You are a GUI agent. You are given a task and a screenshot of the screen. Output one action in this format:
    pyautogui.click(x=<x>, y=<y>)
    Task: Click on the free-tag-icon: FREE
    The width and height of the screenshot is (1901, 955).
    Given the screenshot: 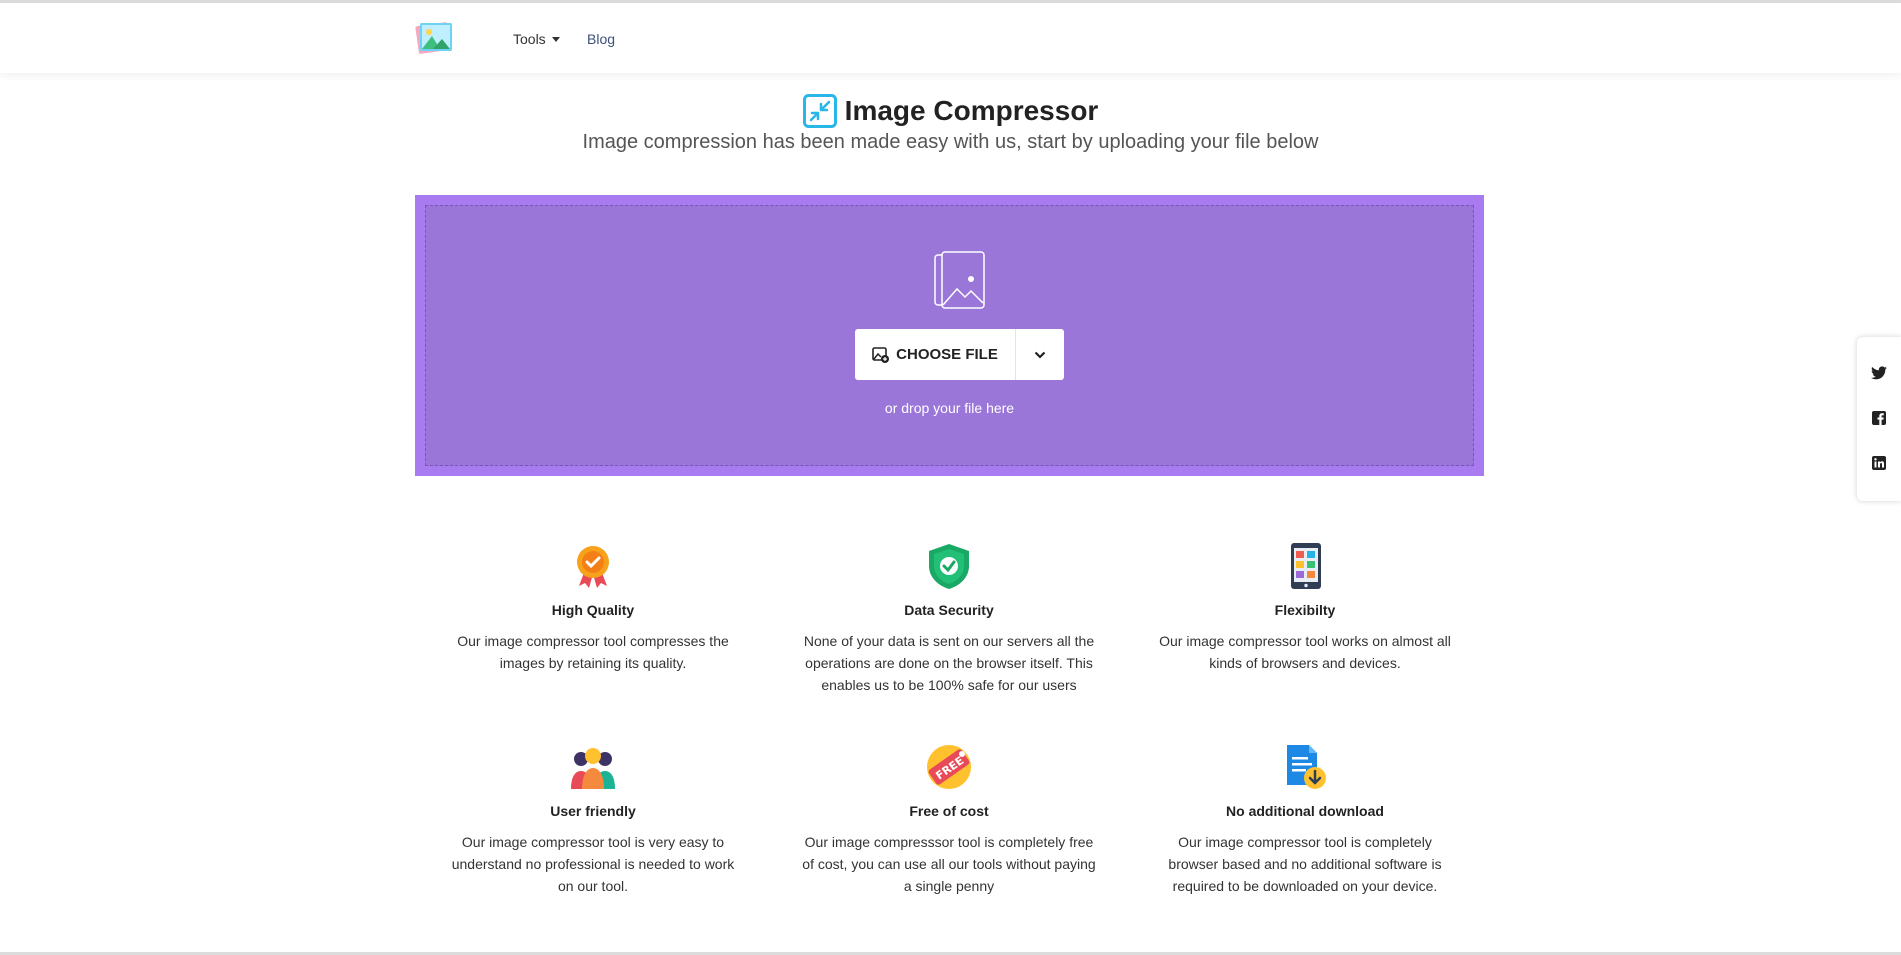 What is the action you would take?
    pyautogui.click(x=949, y=767)
    